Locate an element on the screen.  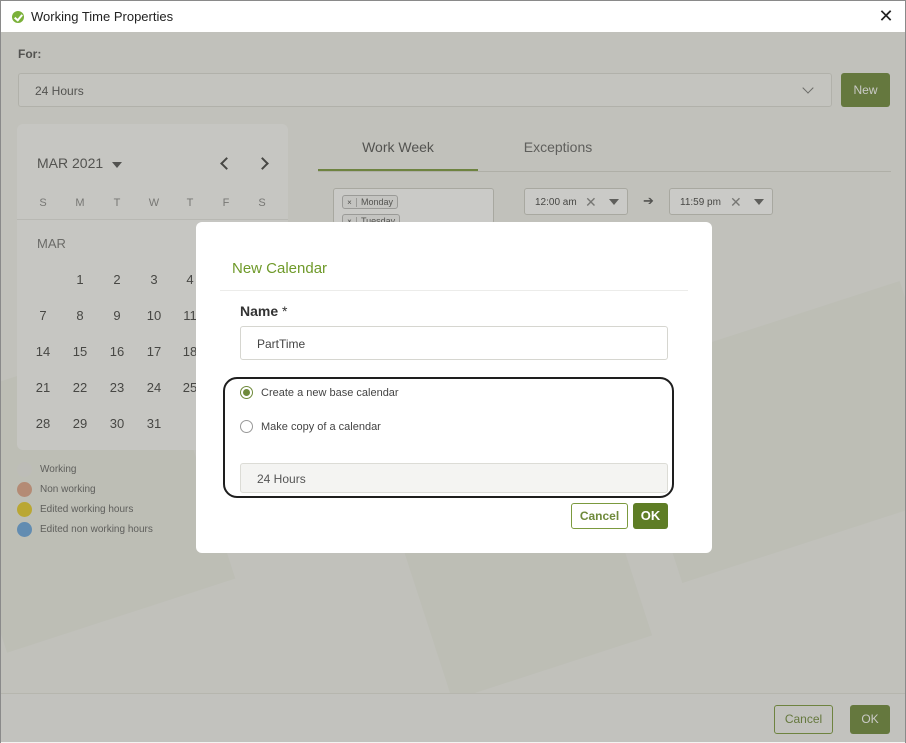
dialog-ok-button: OK is located at coordinates (650, 516).